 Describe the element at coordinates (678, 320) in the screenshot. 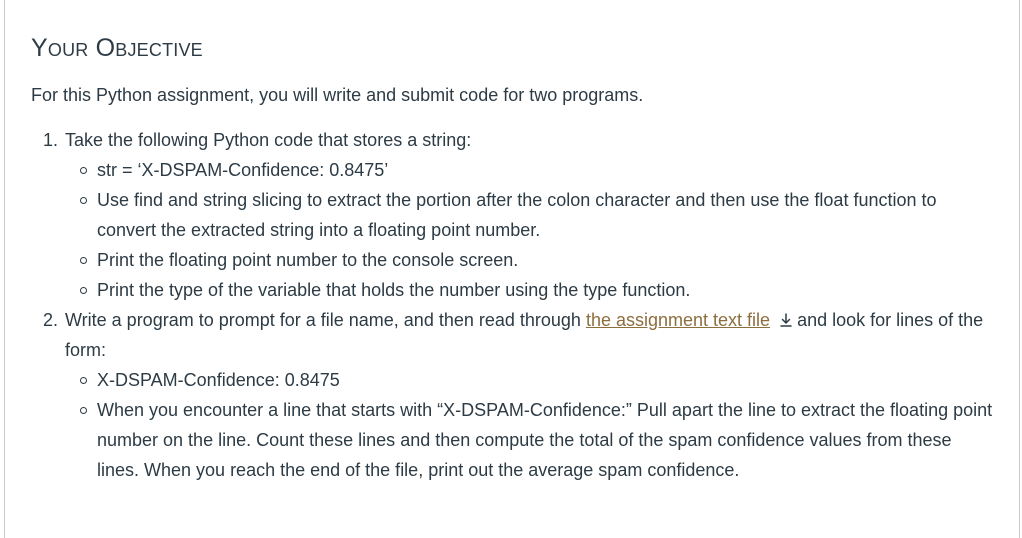

I see `assignment-file-link: the assignment text file` at that location.